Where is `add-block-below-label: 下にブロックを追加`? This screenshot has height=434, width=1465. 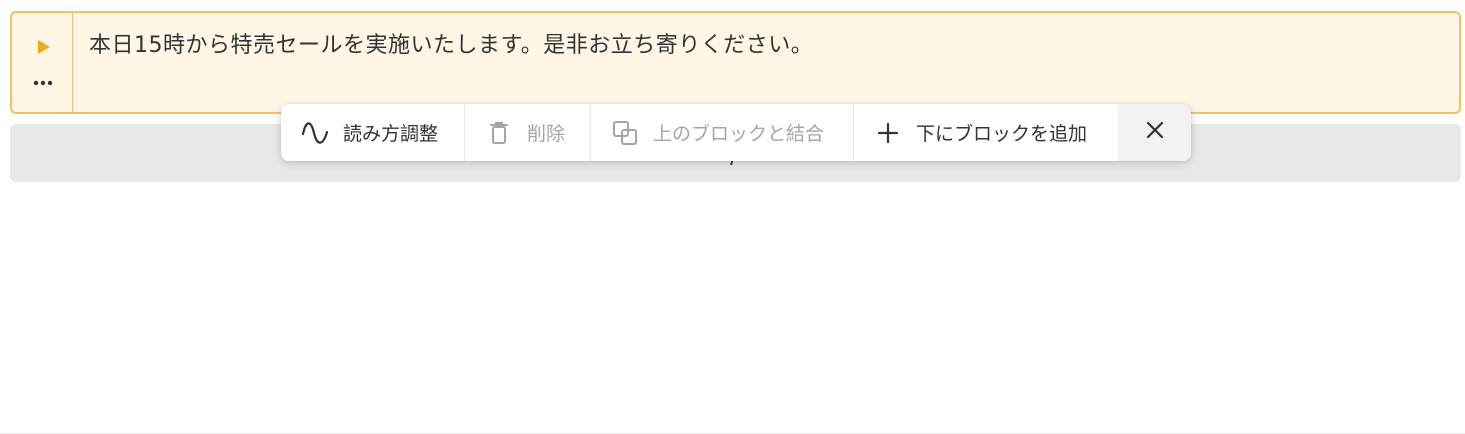
add-block-below-label: 下にブロックを追加 is located at coordinates (1002, 134).